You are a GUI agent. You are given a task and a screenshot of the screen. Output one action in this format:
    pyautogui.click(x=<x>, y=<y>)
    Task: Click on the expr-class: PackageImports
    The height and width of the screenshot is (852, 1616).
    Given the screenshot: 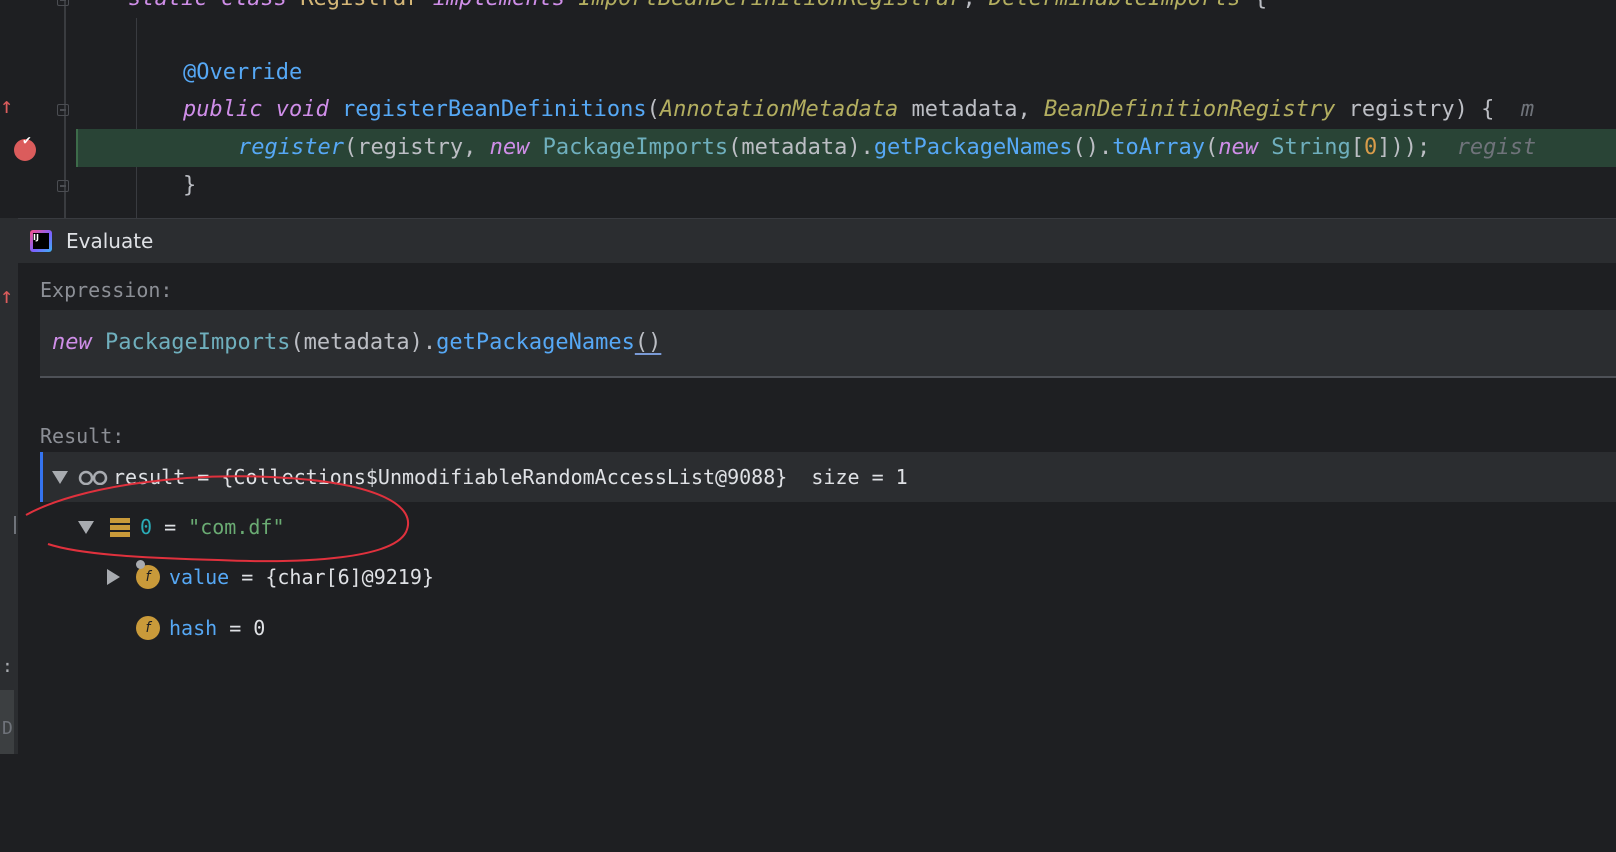 What is the action you would take?
    pyautogui.click(x=198, y=342)
    